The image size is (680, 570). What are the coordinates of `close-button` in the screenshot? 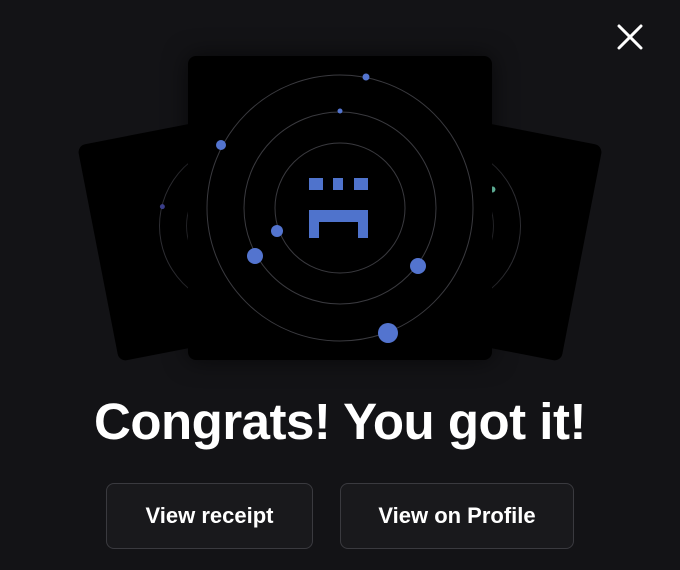 It's located at (630, 37).